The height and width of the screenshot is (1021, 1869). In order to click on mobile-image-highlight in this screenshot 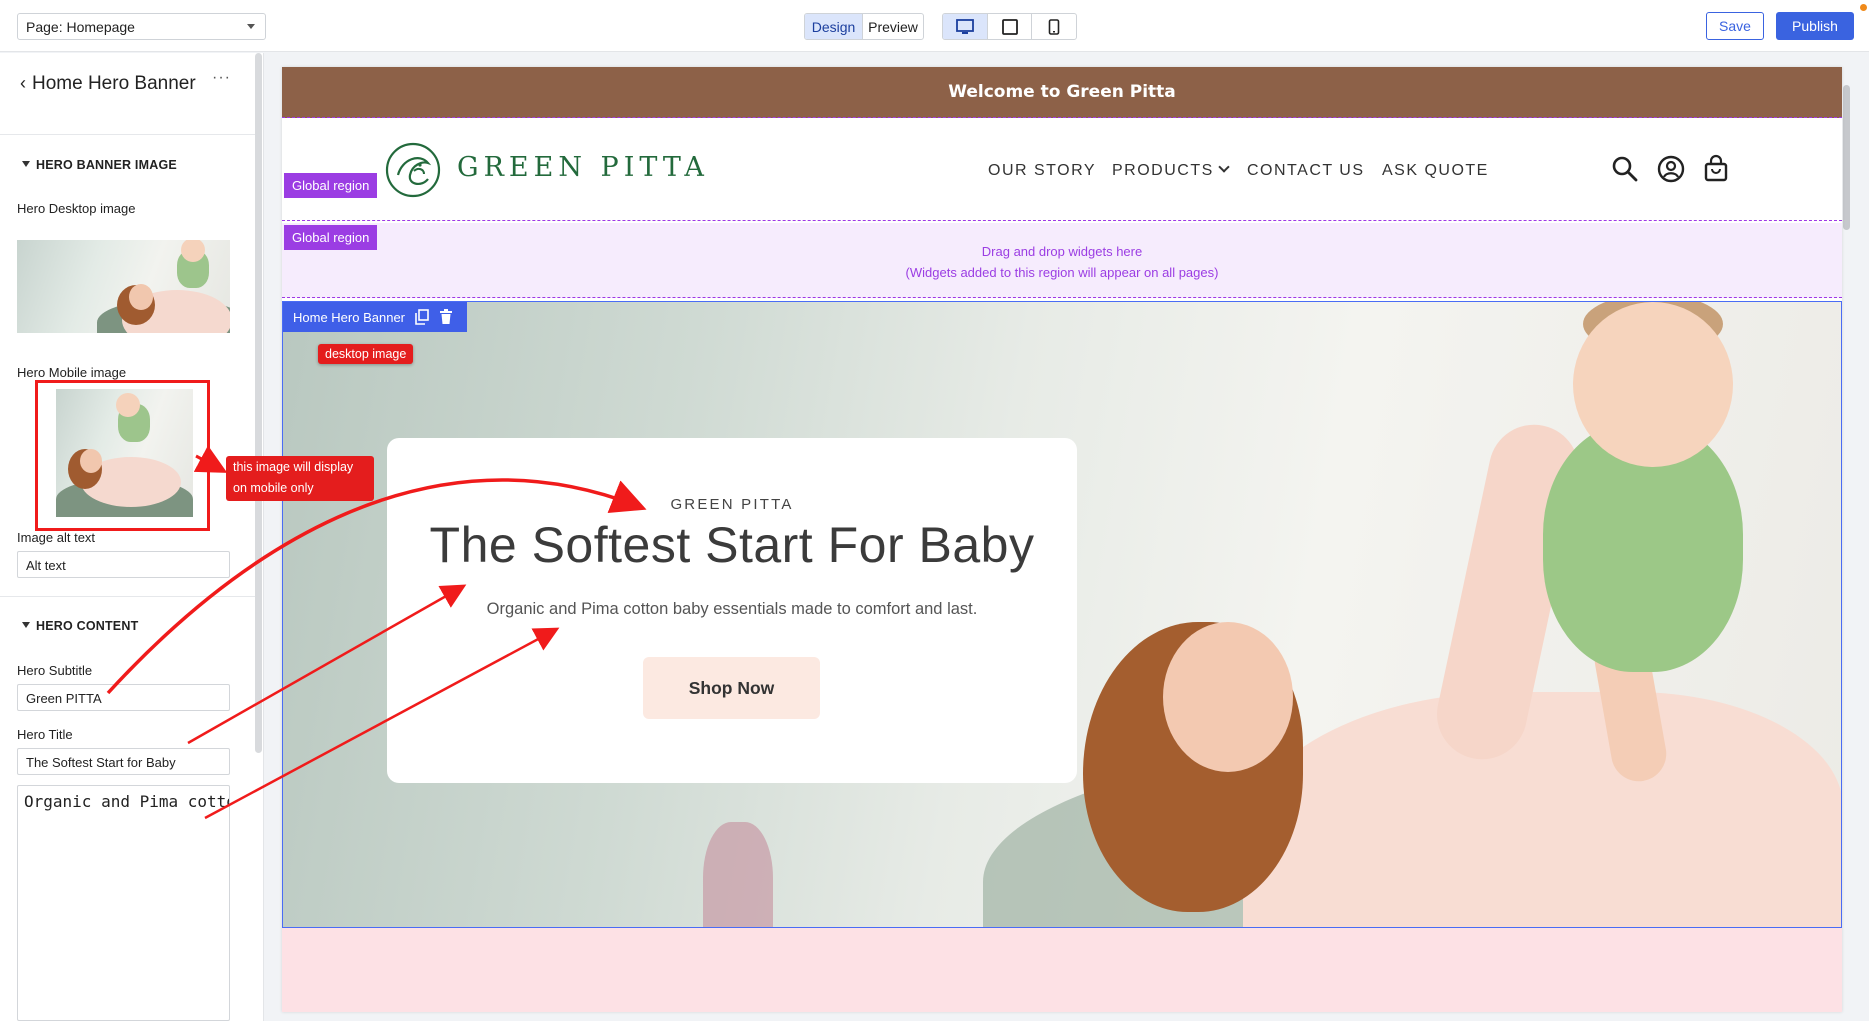, I will do `click(122, 455)`.